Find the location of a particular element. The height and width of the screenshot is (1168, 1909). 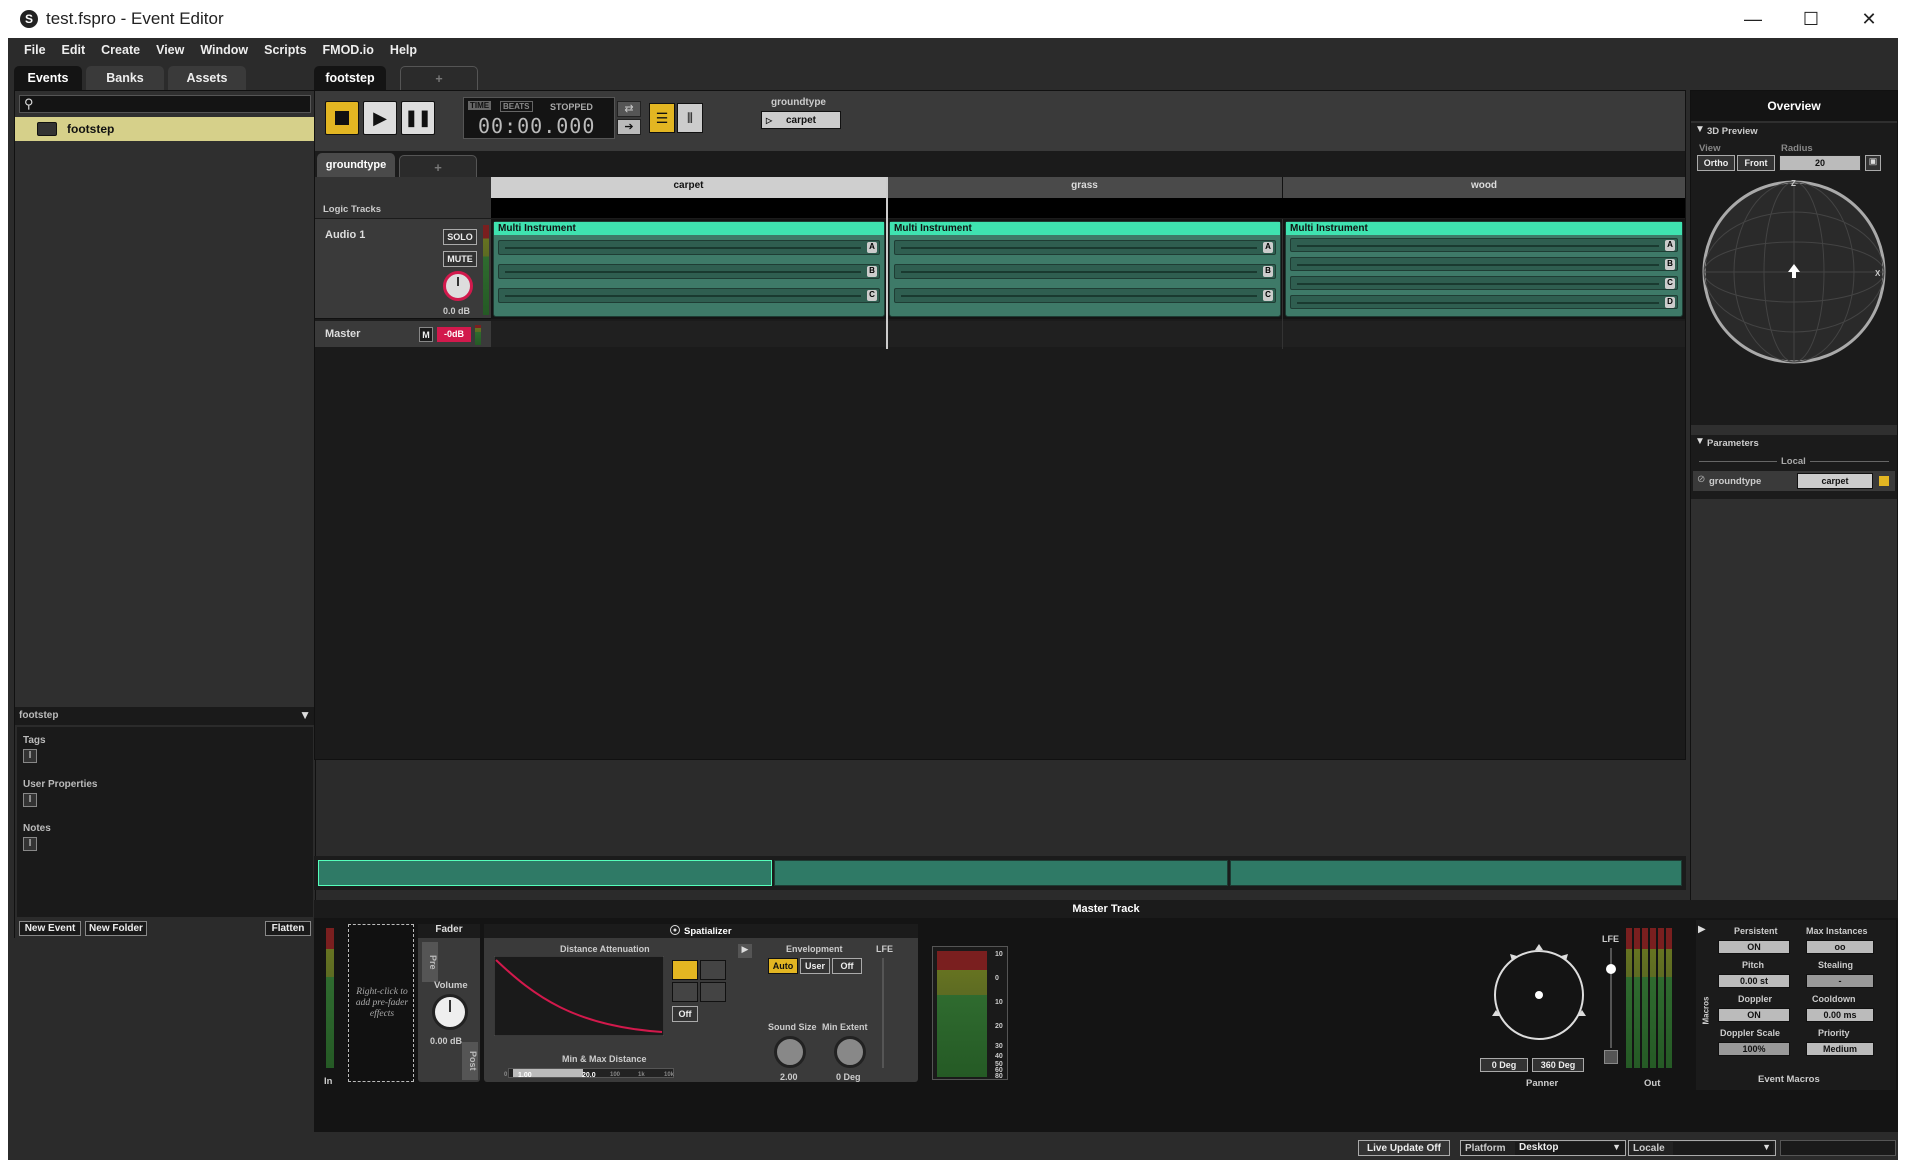

list-item: footstep is located at coordinates (165, 129).